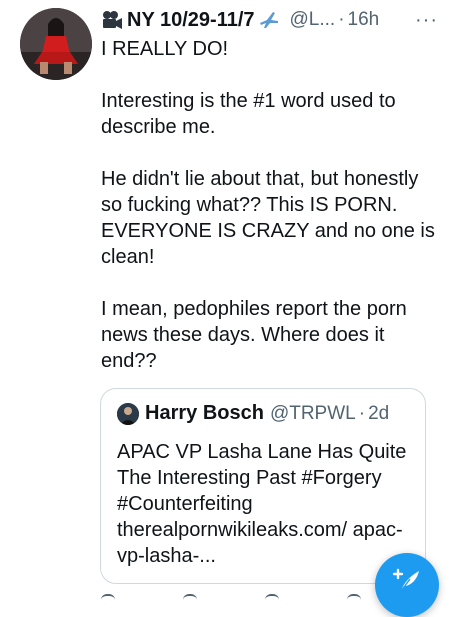 The image size is (450, 617). I want to click on reply-icon, so click(108, 600).